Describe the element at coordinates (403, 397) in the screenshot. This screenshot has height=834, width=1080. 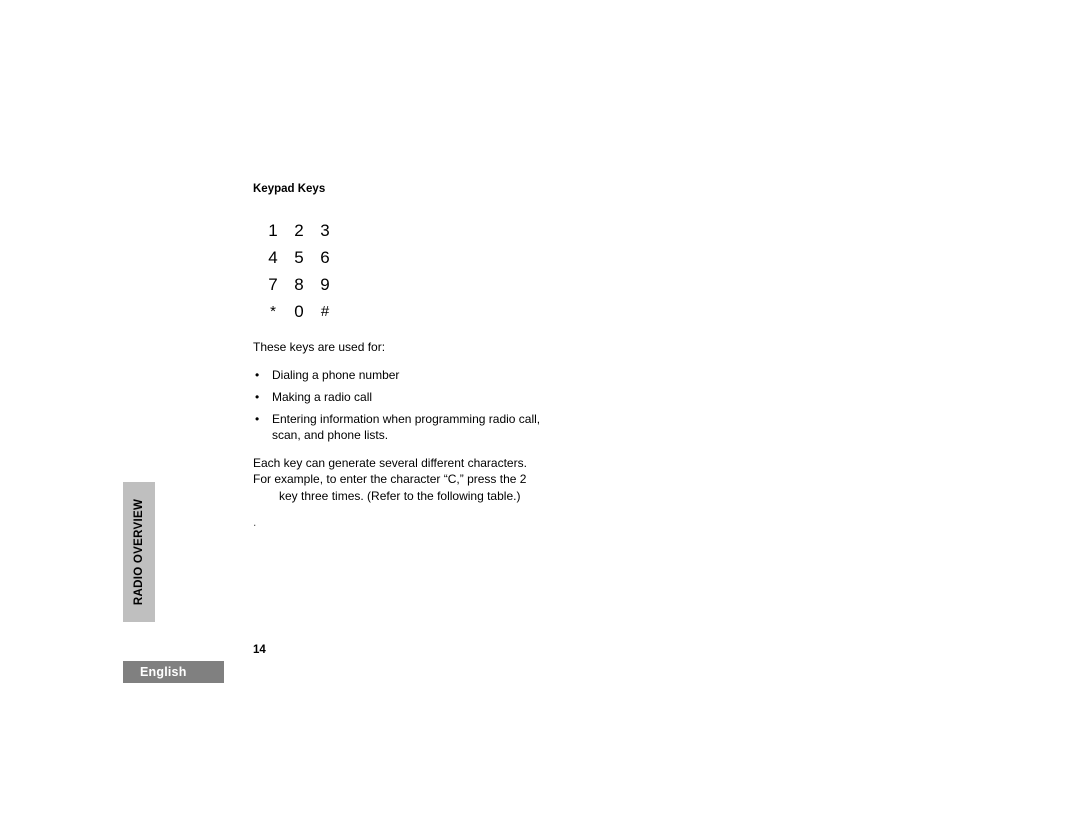
I see `list-item: • Making a radio call` at that location.